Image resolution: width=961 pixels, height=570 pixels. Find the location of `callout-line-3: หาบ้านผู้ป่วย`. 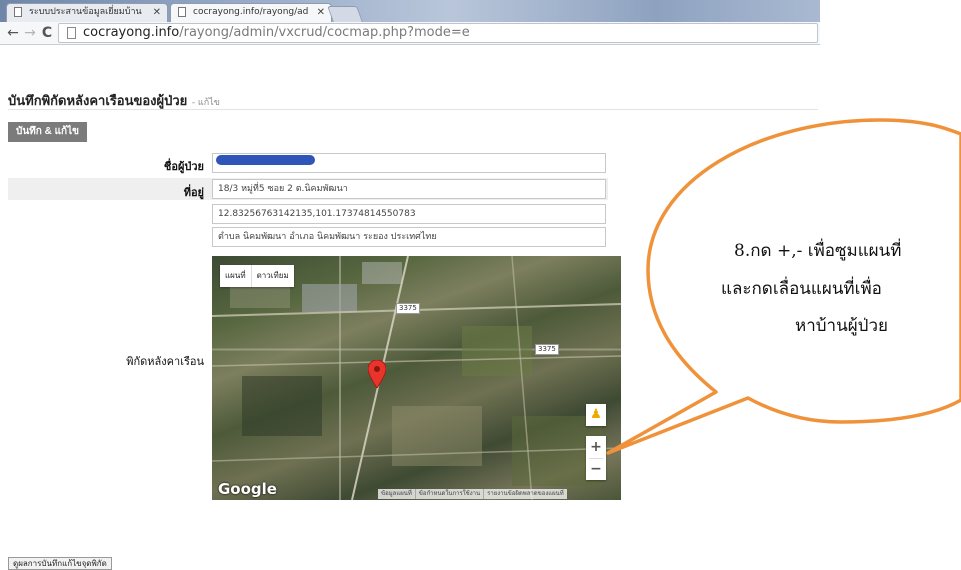

callout-line-3: หาบ้านผู้ป่วย is located at coordinates (841, 326).